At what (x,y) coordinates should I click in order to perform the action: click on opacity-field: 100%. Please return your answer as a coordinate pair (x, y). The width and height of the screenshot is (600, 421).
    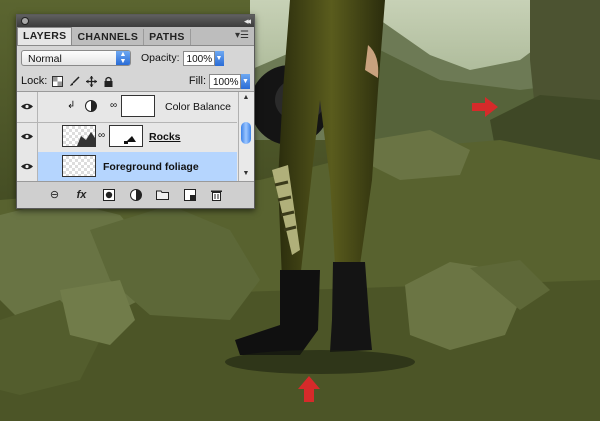
    Looking at the image, I should click on (198, 58).